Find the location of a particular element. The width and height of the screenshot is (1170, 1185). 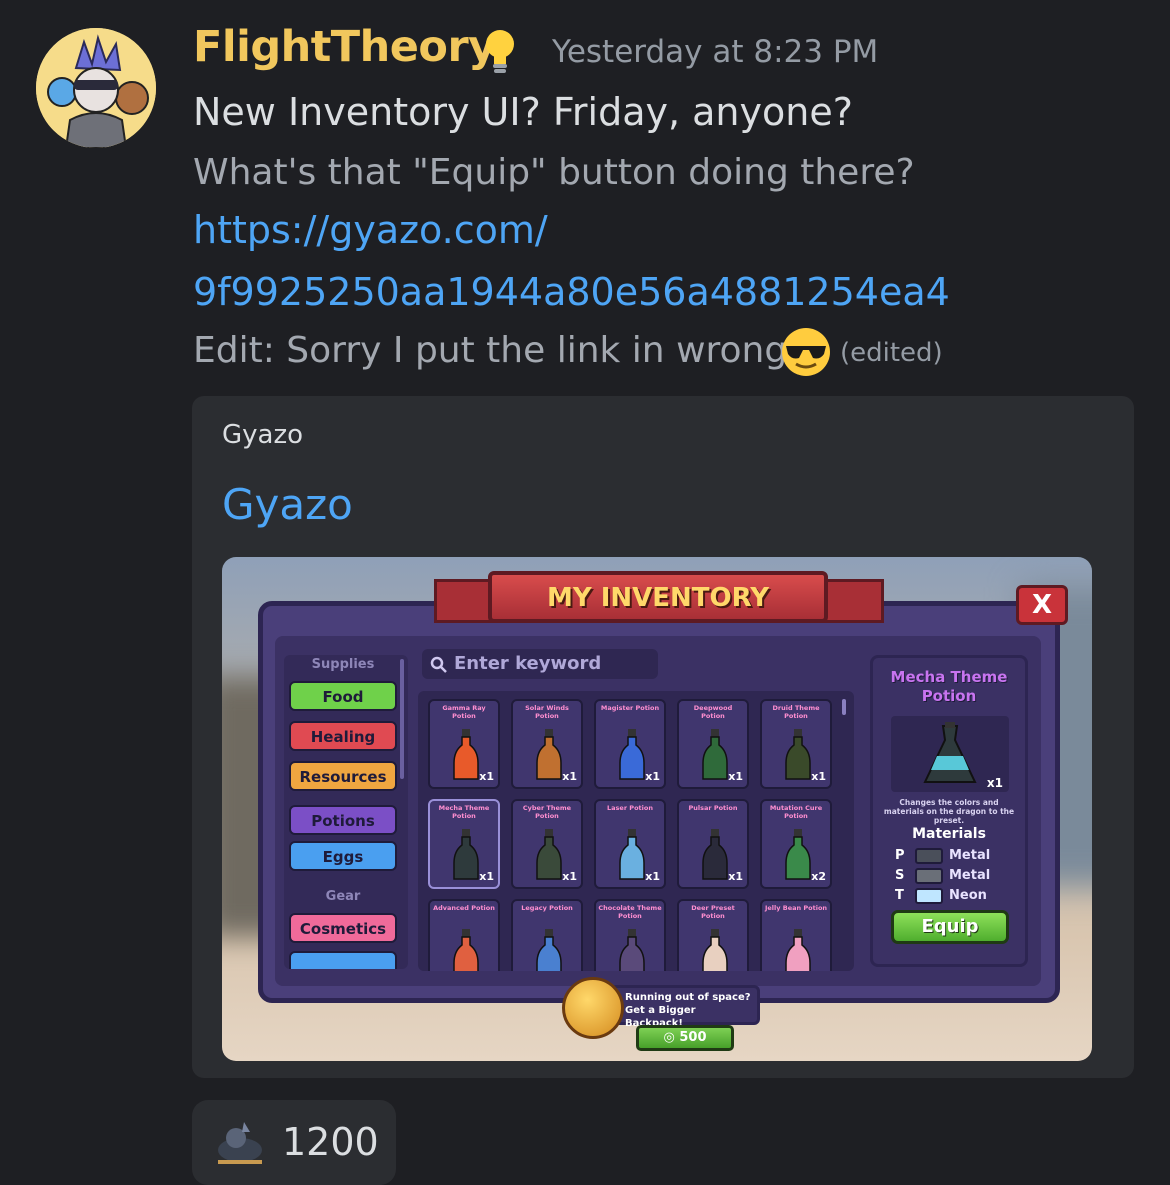

inventory-title-banner: MY INVENTORY is located at coordinates (658, 597).